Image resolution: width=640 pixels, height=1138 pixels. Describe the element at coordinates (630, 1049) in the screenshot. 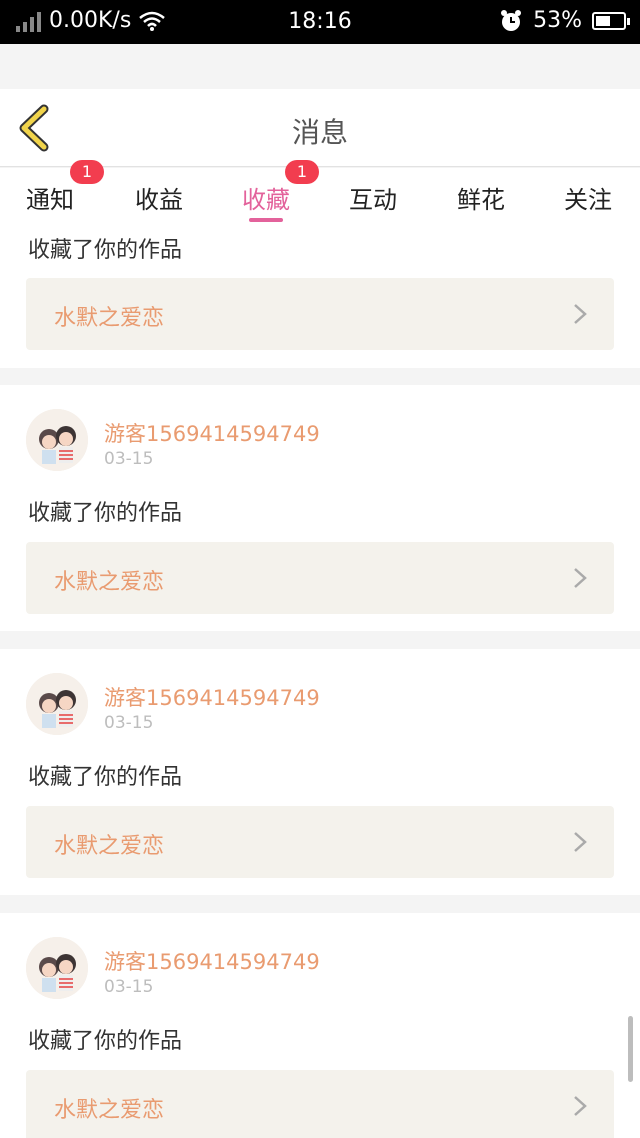

I see `scrollbar` at that location.